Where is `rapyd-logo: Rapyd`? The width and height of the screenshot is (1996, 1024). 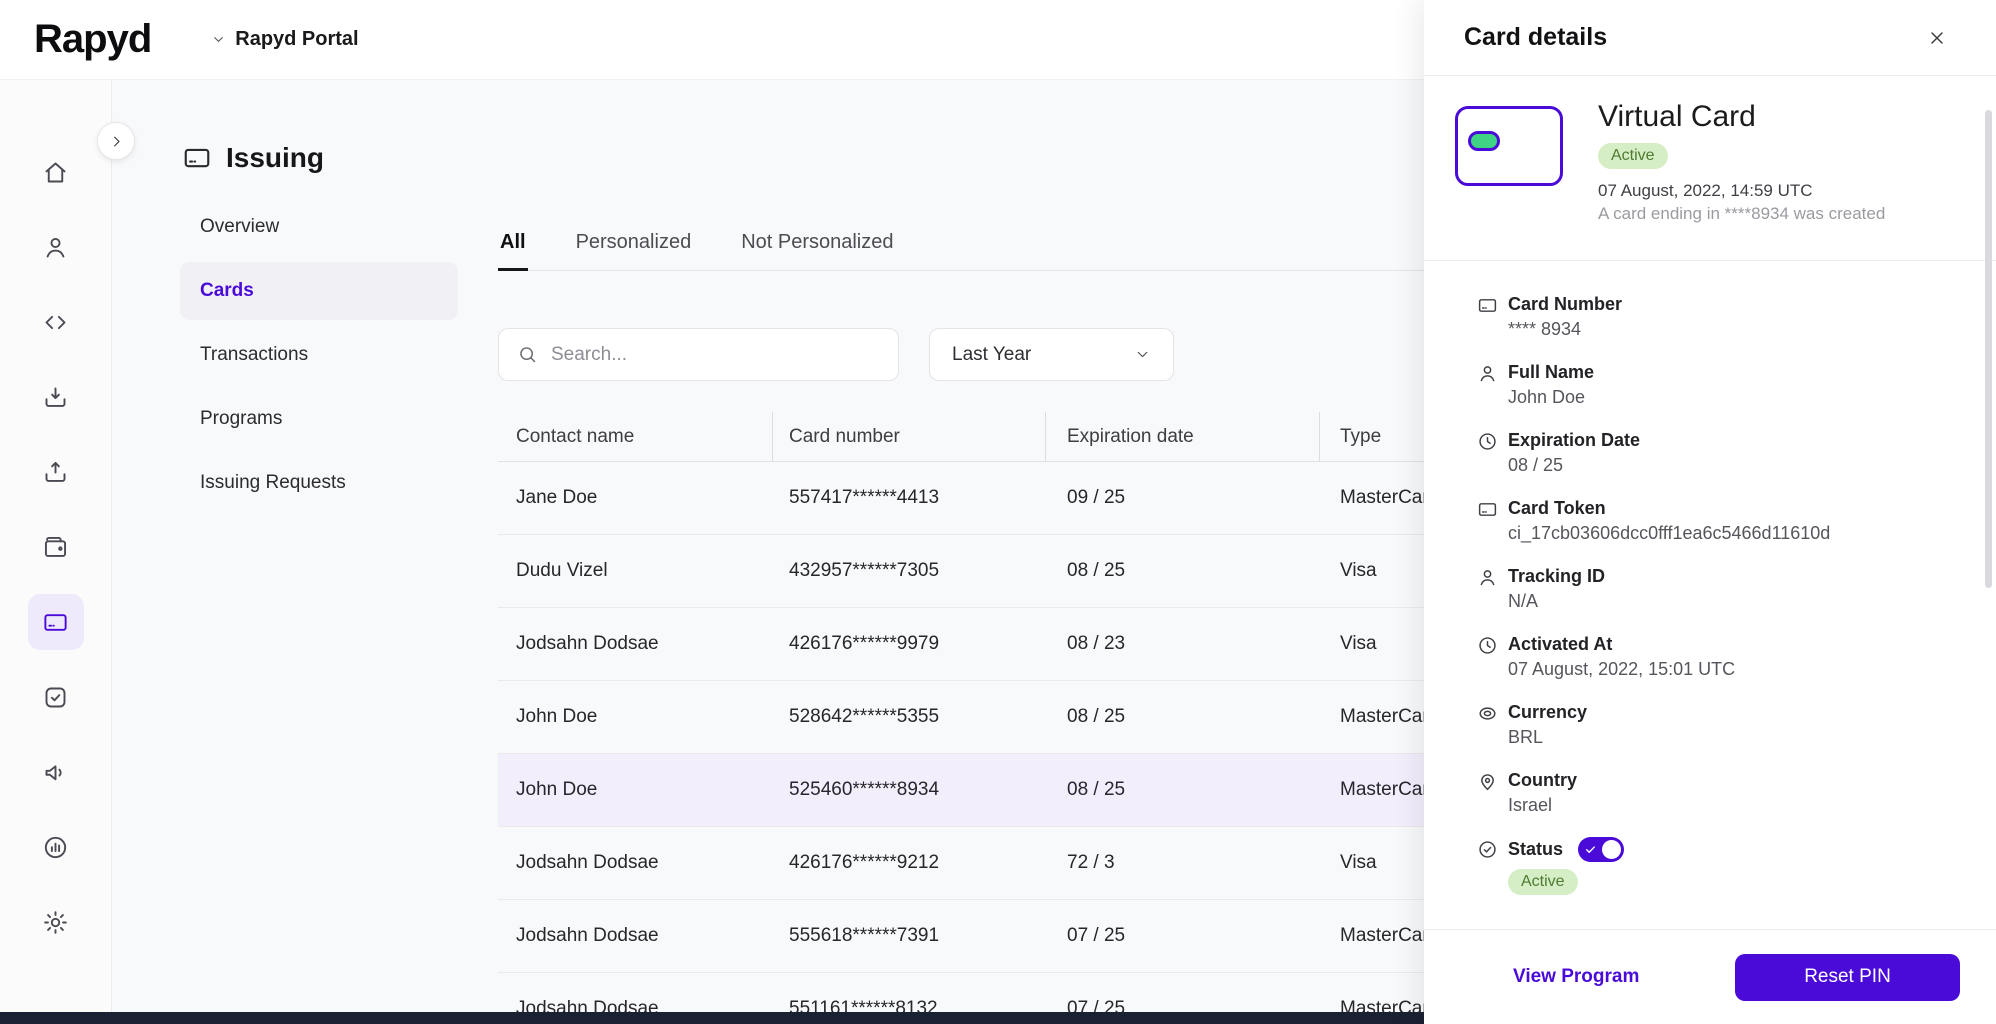 rapyd-logo: Rapyd is located at coordinates (93, 39).